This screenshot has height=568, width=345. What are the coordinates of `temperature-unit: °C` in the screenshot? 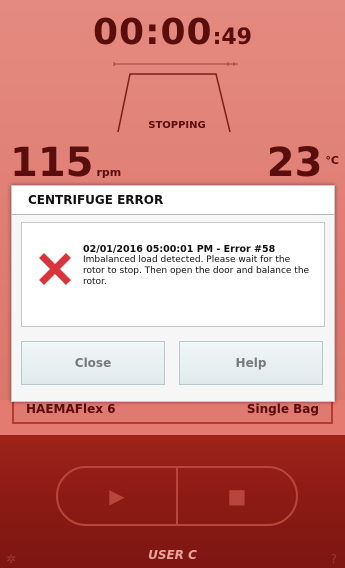 It's located at (332, 160).